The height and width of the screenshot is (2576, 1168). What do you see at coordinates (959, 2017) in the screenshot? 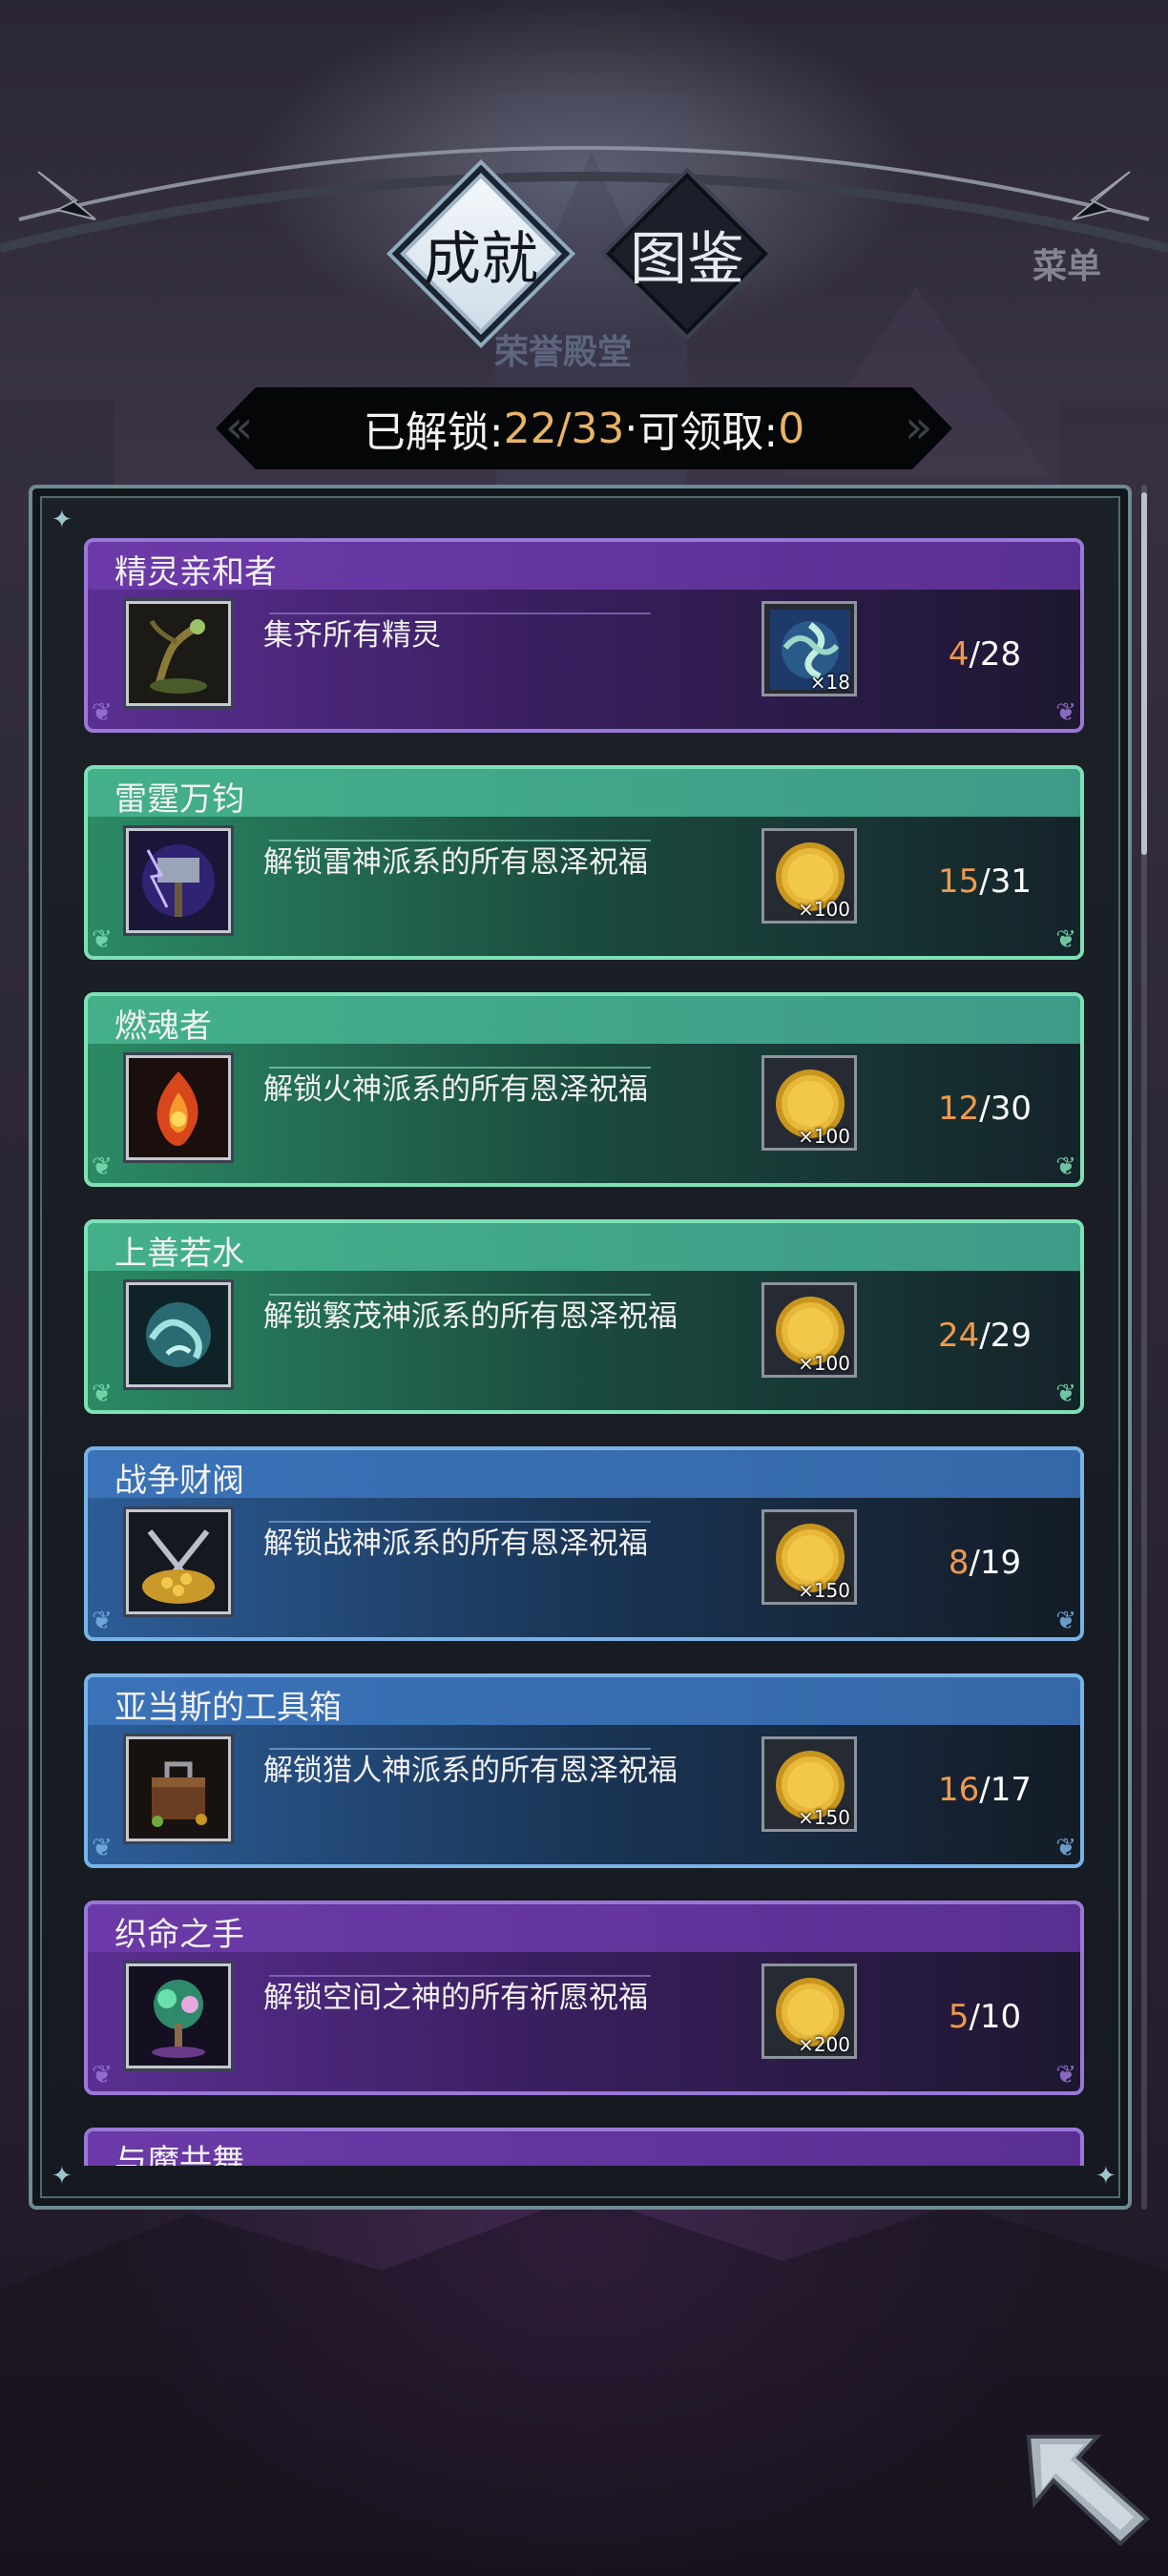
I see `progress-current: 5` at bounding box center [959, 2017].